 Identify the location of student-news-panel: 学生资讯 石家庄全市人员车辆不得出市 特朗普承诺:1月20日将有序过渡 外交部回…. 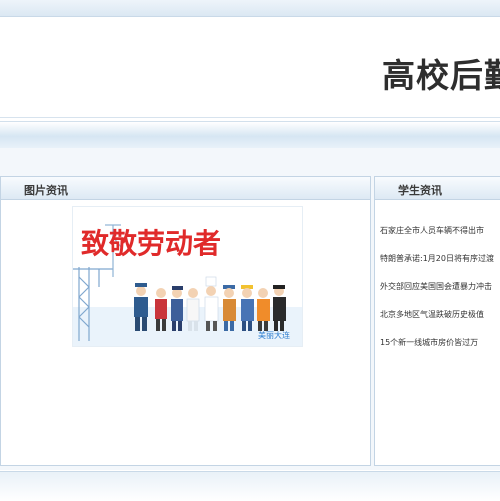
(437, 321).